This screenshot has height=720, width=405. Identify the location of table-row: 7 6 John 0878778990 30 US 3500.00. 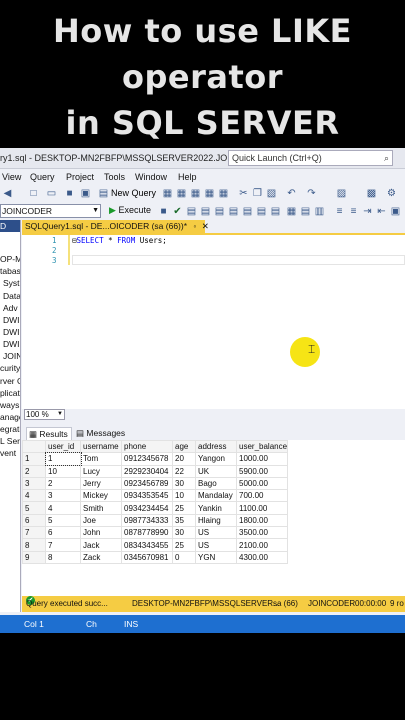
(155, 533).